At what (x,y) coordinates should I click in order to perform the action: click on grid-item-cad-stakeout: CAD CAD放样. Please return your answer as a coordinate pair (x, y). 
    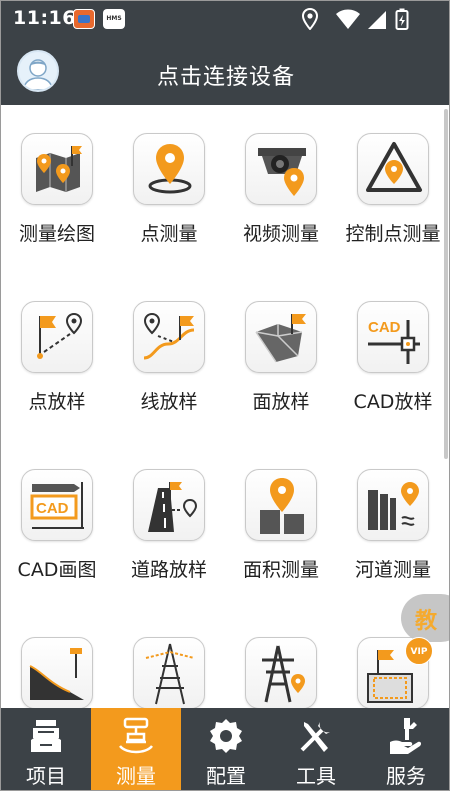
    Looking at the image, I should click on (393, 357).